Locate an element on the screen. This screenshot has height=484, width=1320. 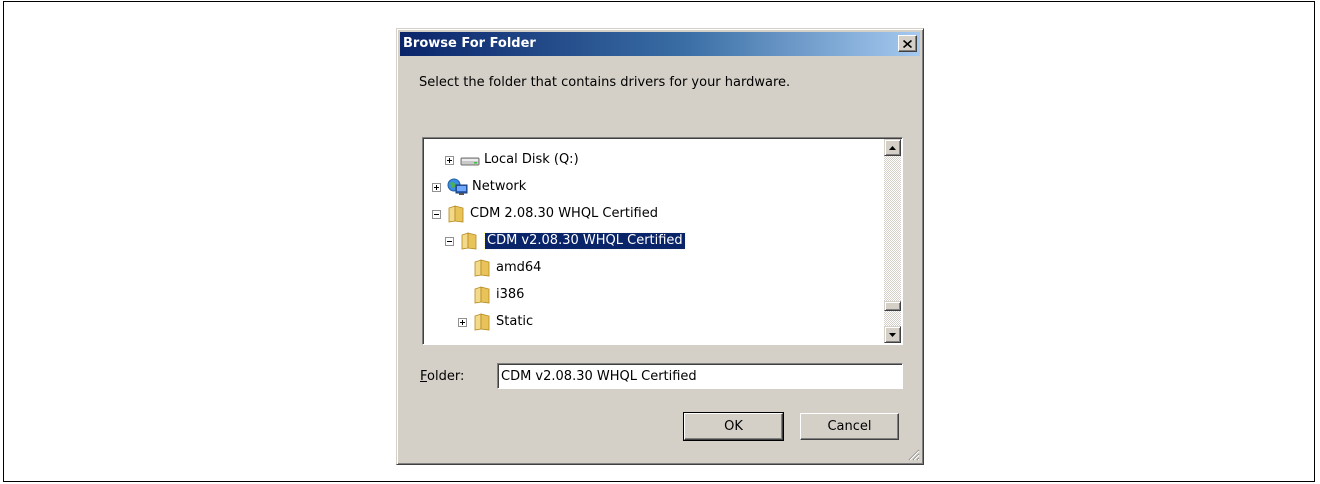
folder-input is located at coordinates (700, 376).